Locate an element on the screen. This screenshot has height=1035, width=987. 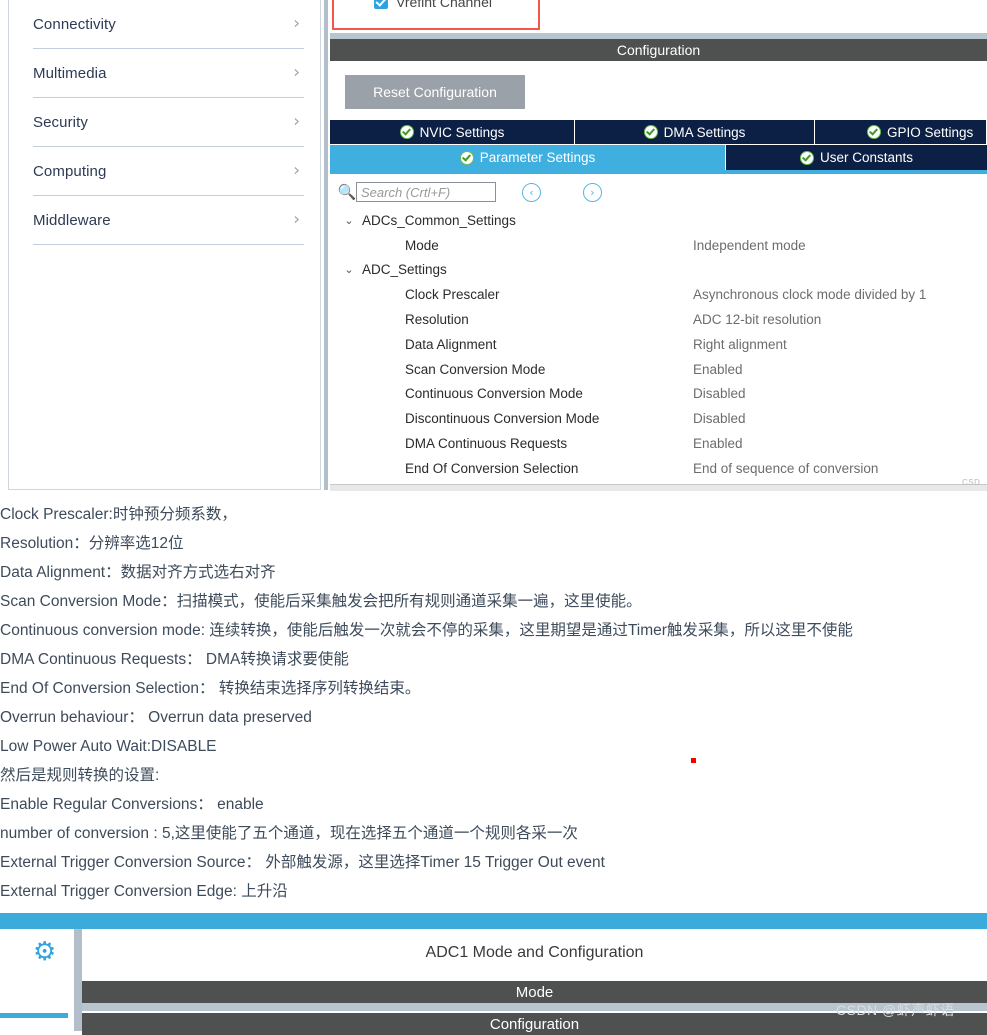
sidebar-item-label: Computing is located at coordinates (70, 171).